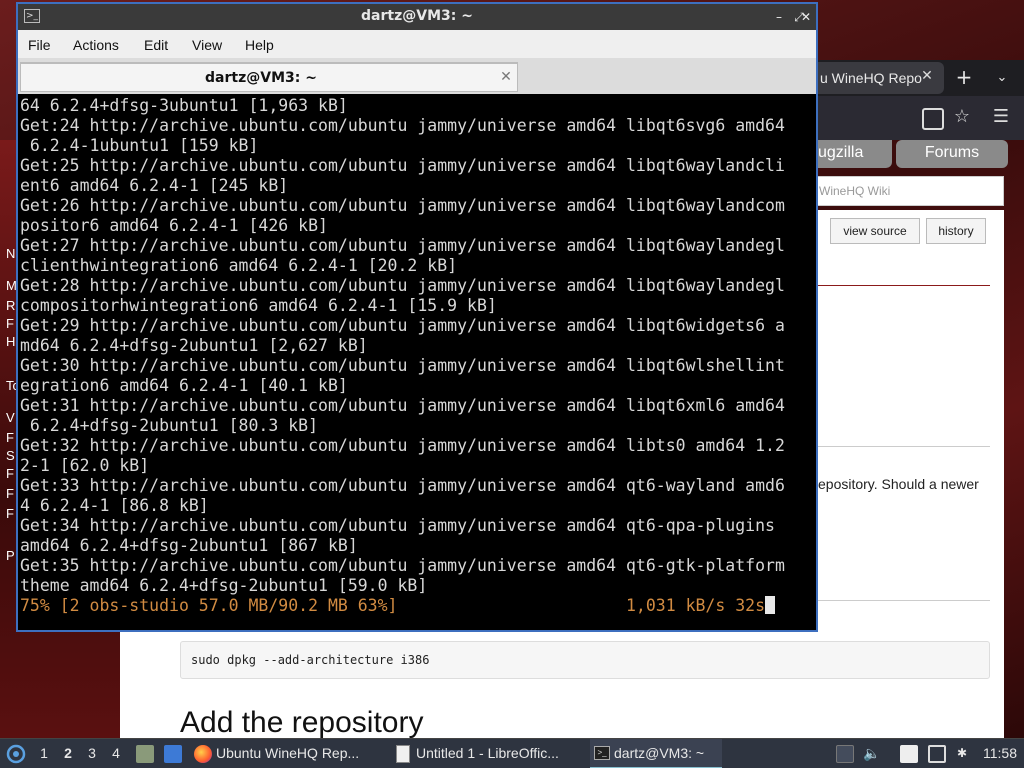  I want to click on menu-help: Help, so click(259, 45).